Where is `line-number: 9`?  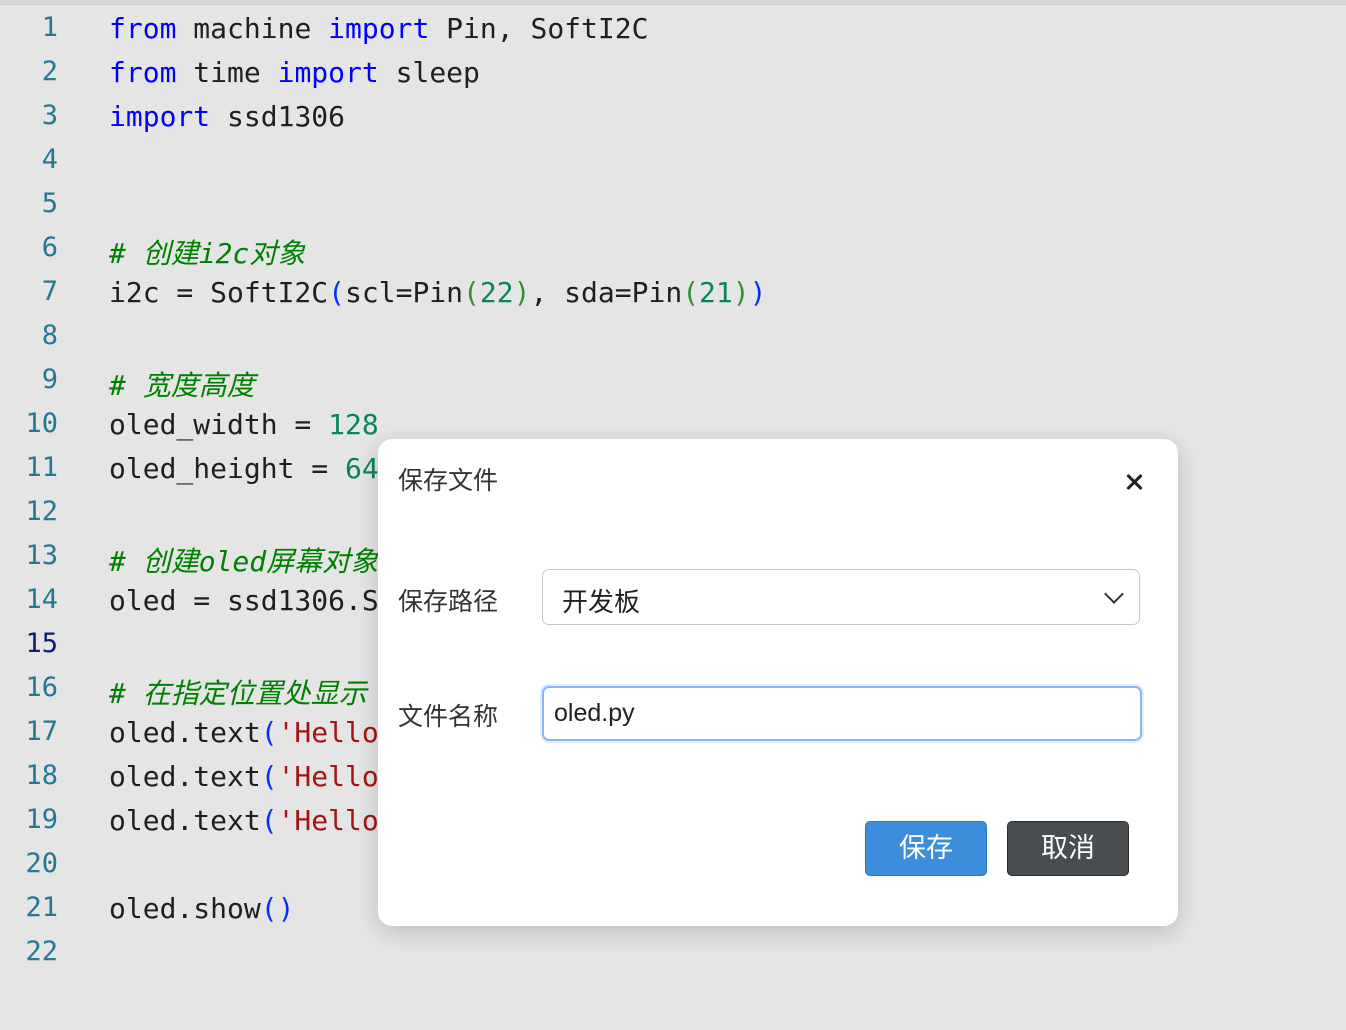
line-number: 9 is located at coordinates (49, 379).